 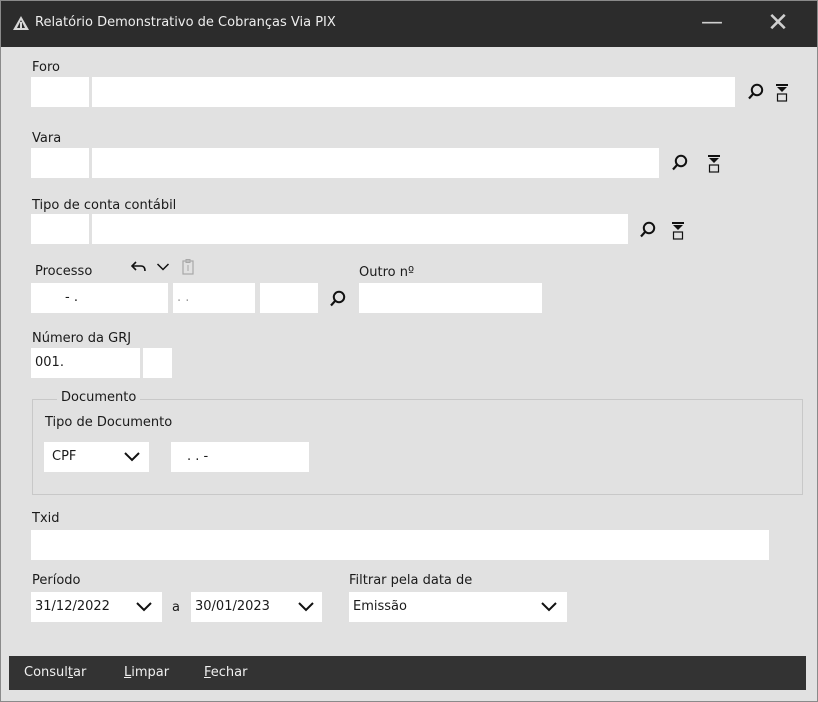 What do you see at coordinates (387, 272) in the screenshot?
I see `outro-numero-label: Outro nº` at bounding box center [387, 272].